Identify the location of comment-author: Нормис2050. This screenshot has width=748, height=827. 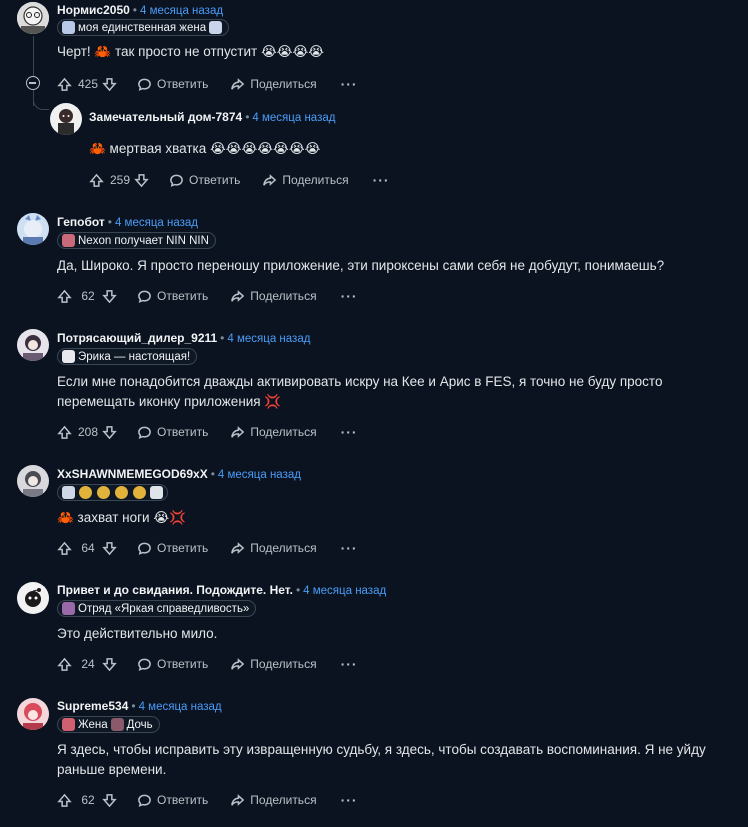
(93, 10).